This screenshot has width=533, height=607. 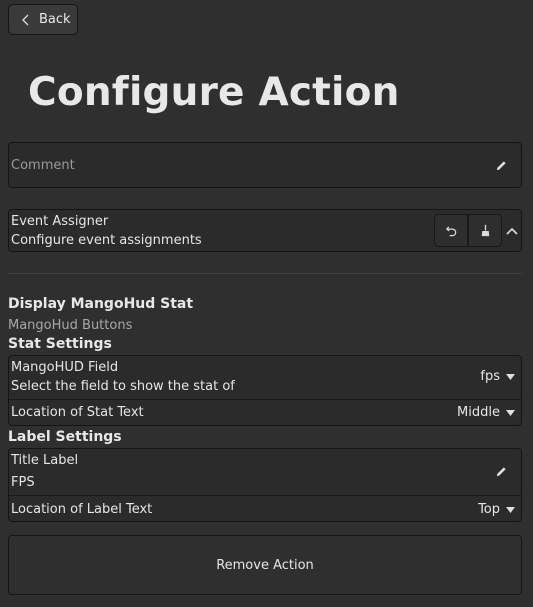 I want to click on clear-button, so click(x=485, y=230).